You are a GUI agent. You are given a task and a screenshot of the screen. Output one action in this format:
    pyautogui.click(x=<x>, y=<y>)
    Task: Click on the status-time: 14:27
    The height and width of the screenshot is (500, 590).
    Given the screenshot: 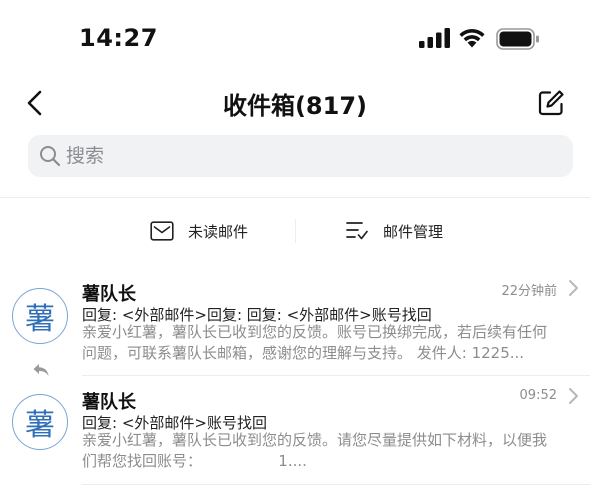 What is the action you would take?
    pyautogui.click(x=118, y=38)
    